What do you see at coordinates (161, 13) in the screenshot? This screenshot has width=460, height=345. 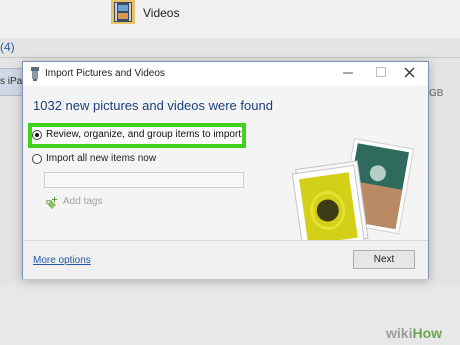 I see `videos-folder-label: Videos` at bounding box center [161, 13].